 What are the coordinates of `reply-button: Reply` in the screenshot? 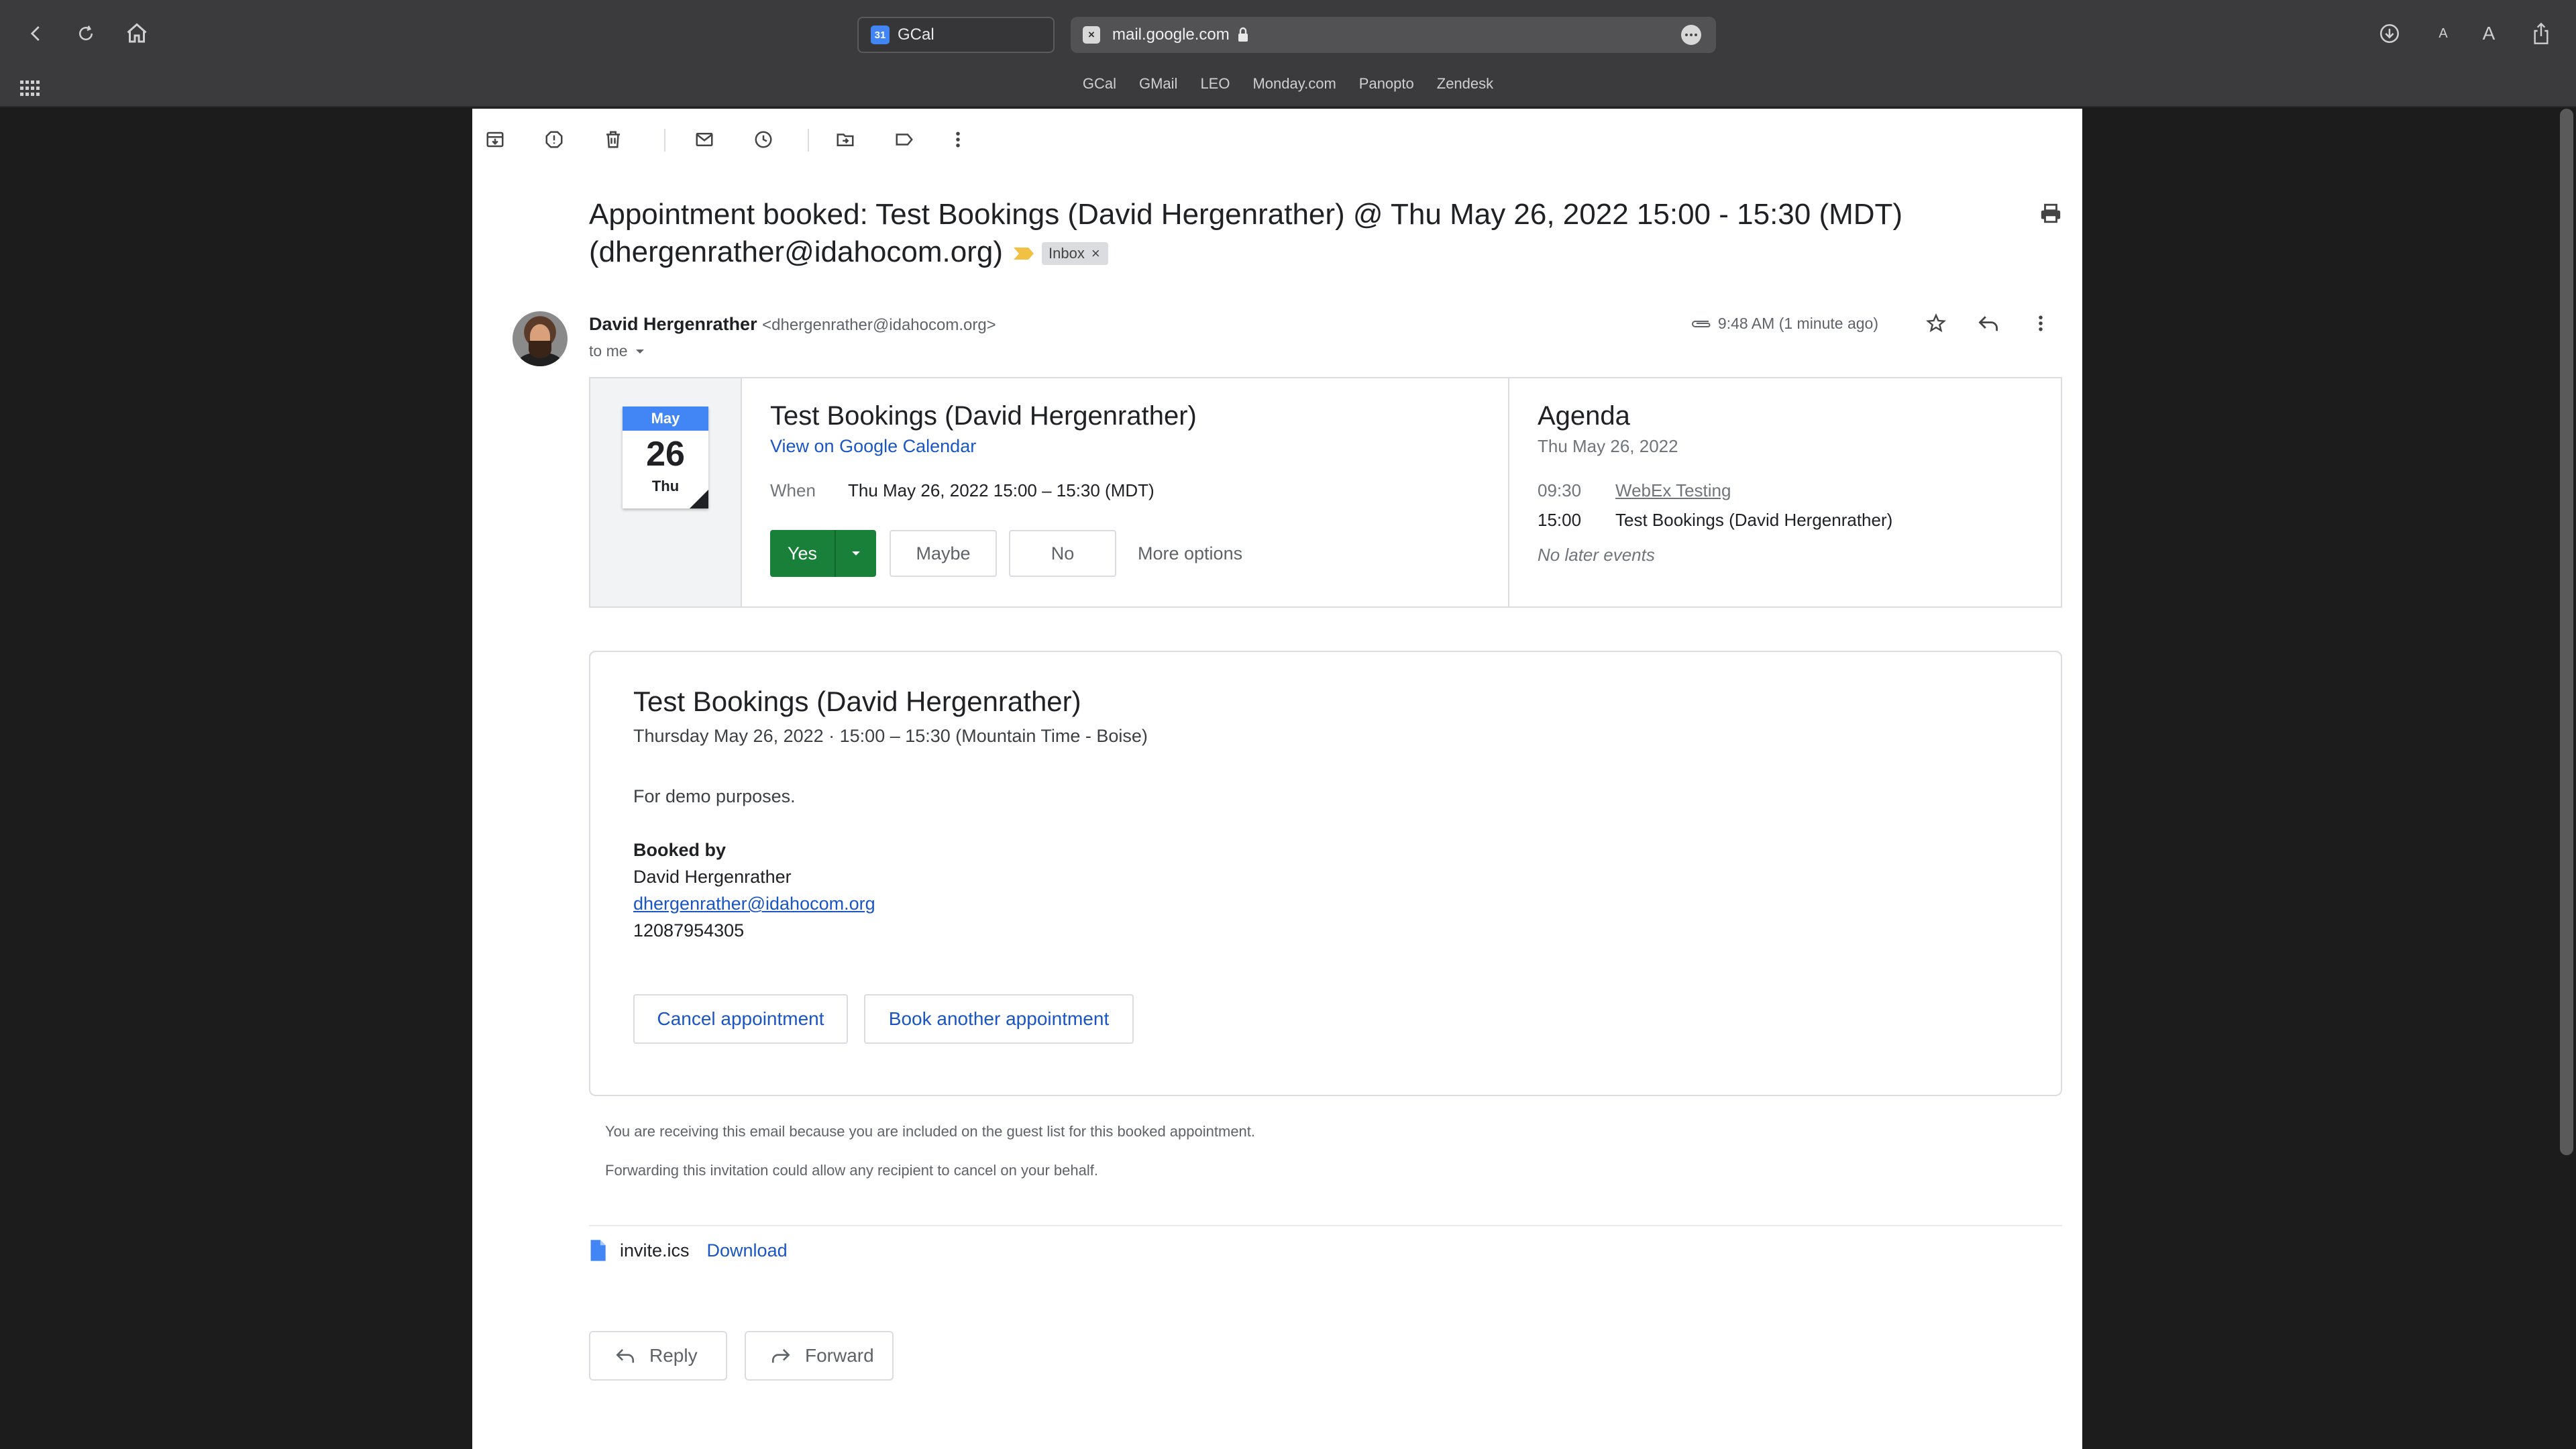 It's located at (658, 1356).